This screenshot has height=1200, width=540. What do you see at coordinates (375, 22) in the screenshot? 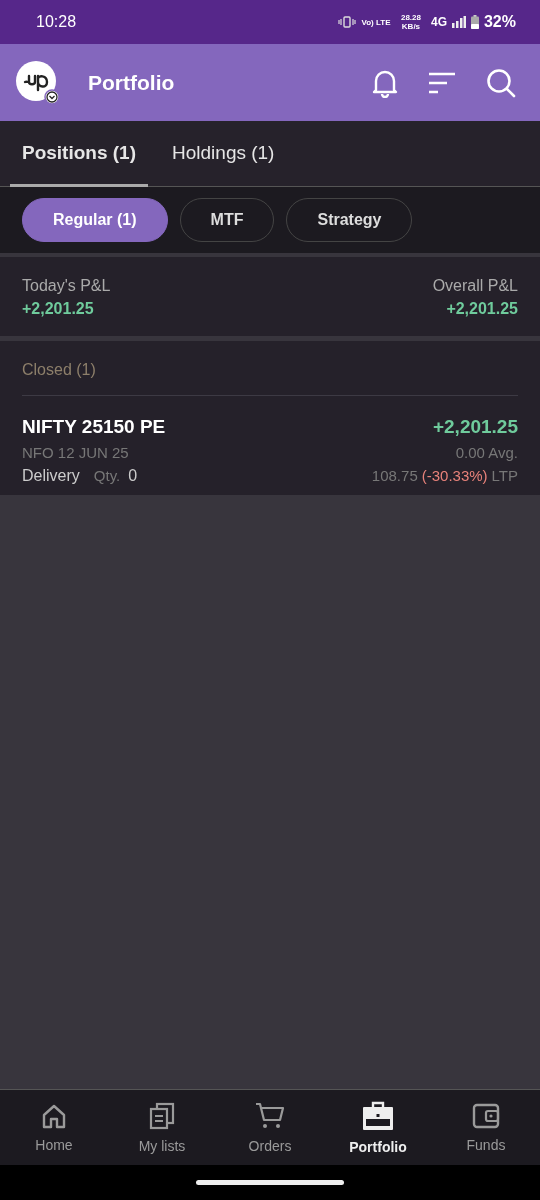
I see `volte-label: Vo) LTE` at bounding box center [375, 22].